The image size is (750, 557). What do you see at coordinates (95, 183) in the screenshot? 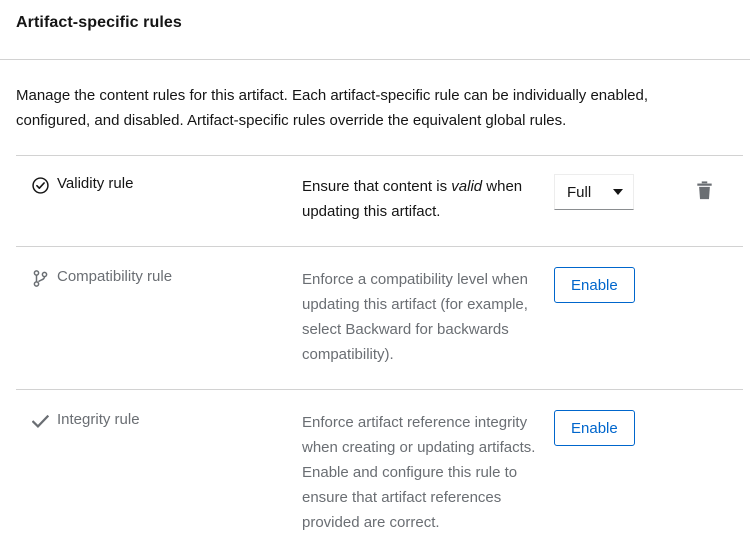
I see `rule-label: Validity rule` at bounding box center [95, 183].